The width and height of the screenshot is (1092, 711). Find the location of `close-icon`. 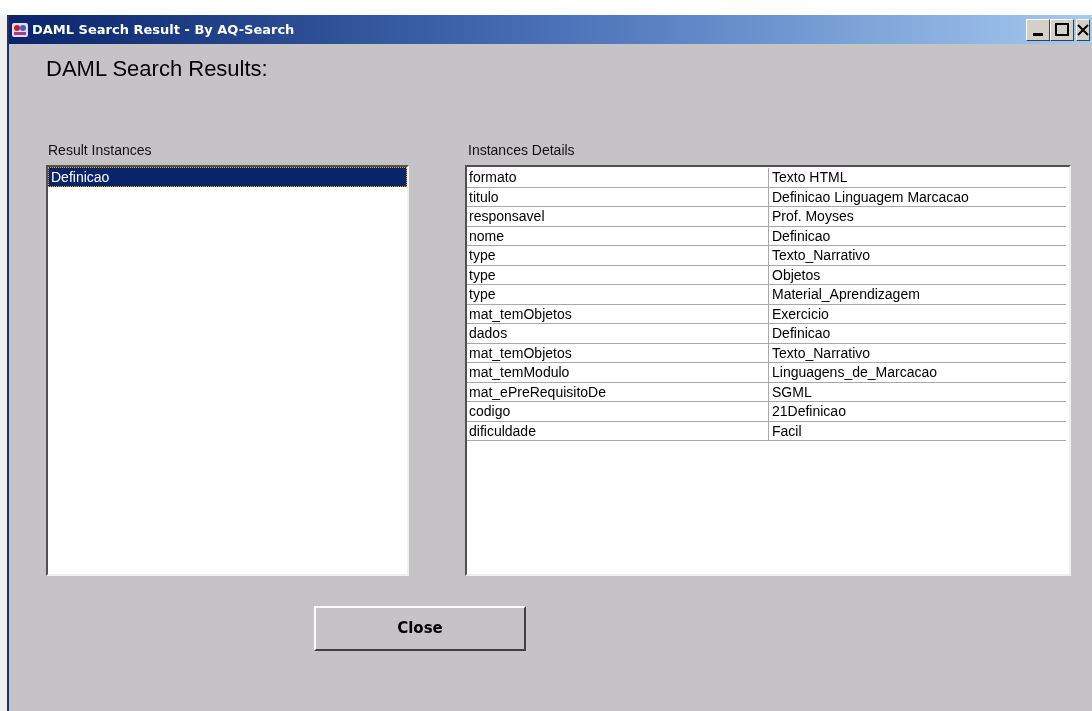

close-icon is located at coordinates (1083, 29).